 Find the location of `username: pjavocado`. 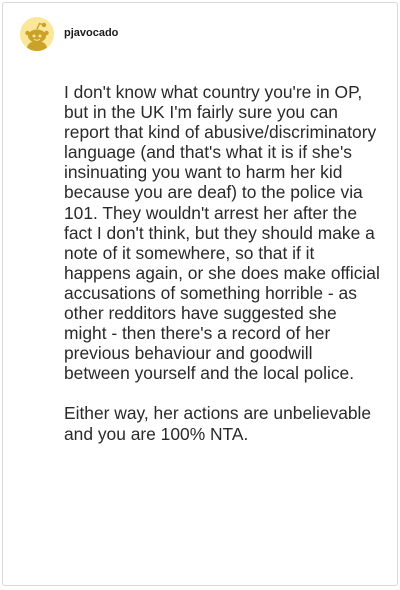

username: pjavocado is located at coordinates (91, 33).